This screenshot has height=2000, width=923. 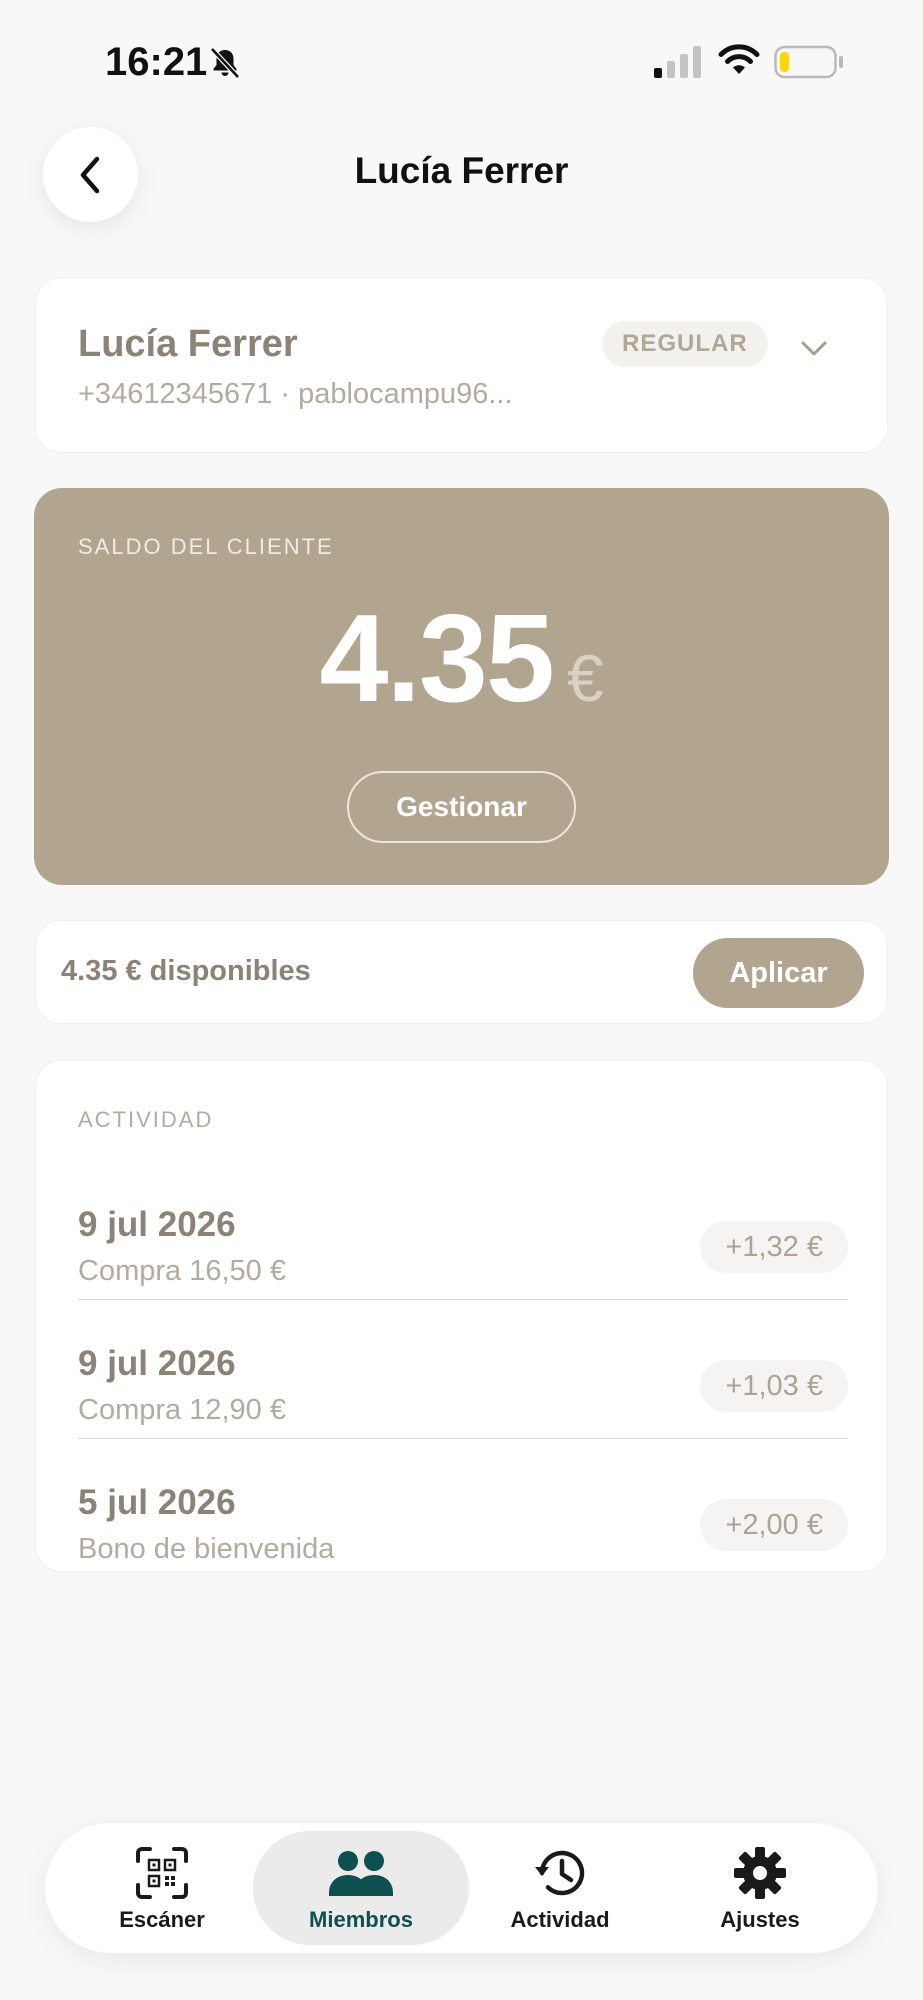 What do you see at coordinates (677, 62) in the screenshot?
I see `cellular-signal-icon` at bounding box center [677, 62].